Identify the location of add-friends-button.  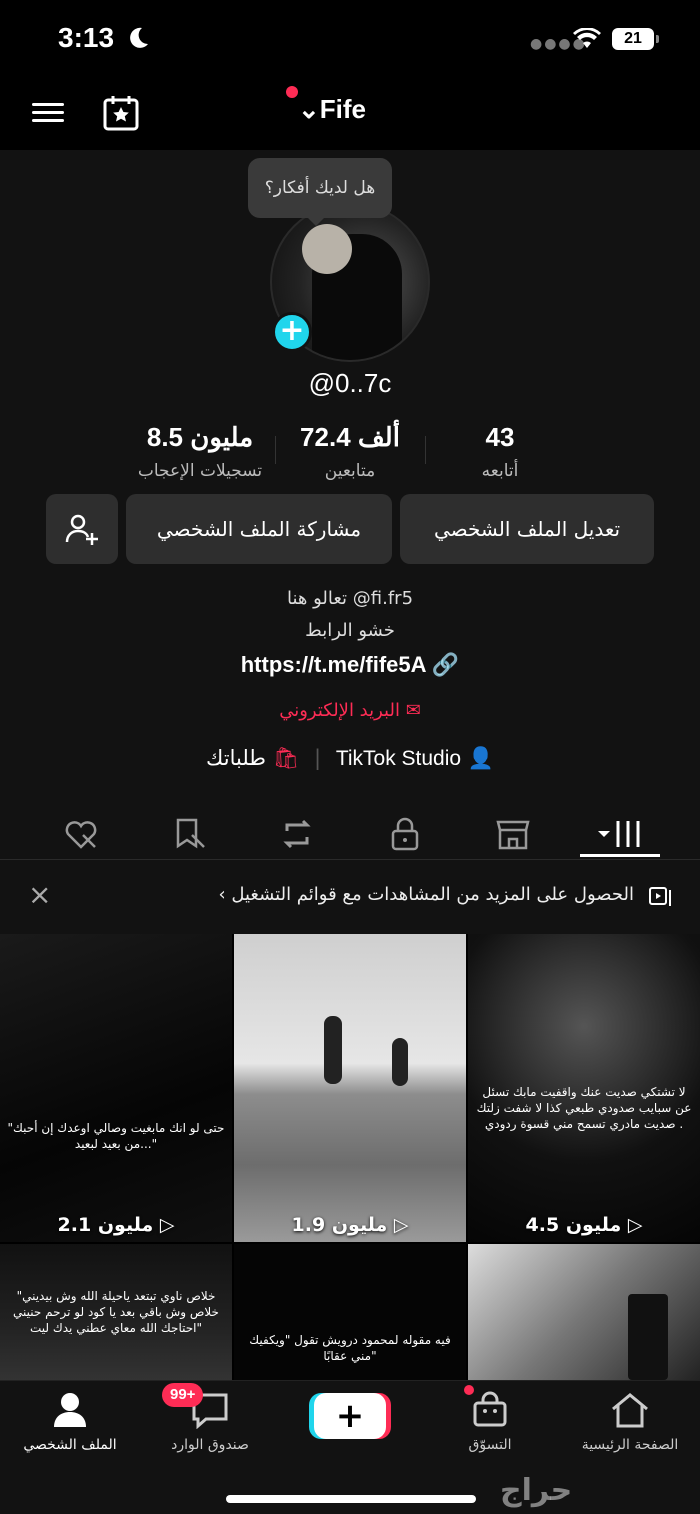
(82, 529).